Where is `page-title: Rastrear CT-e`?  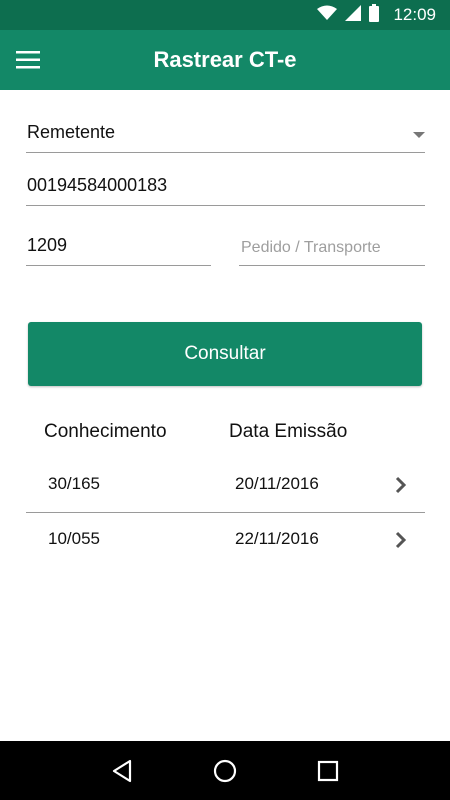 page-title: Rastrear CT-e is located at coordinates (225, 59).